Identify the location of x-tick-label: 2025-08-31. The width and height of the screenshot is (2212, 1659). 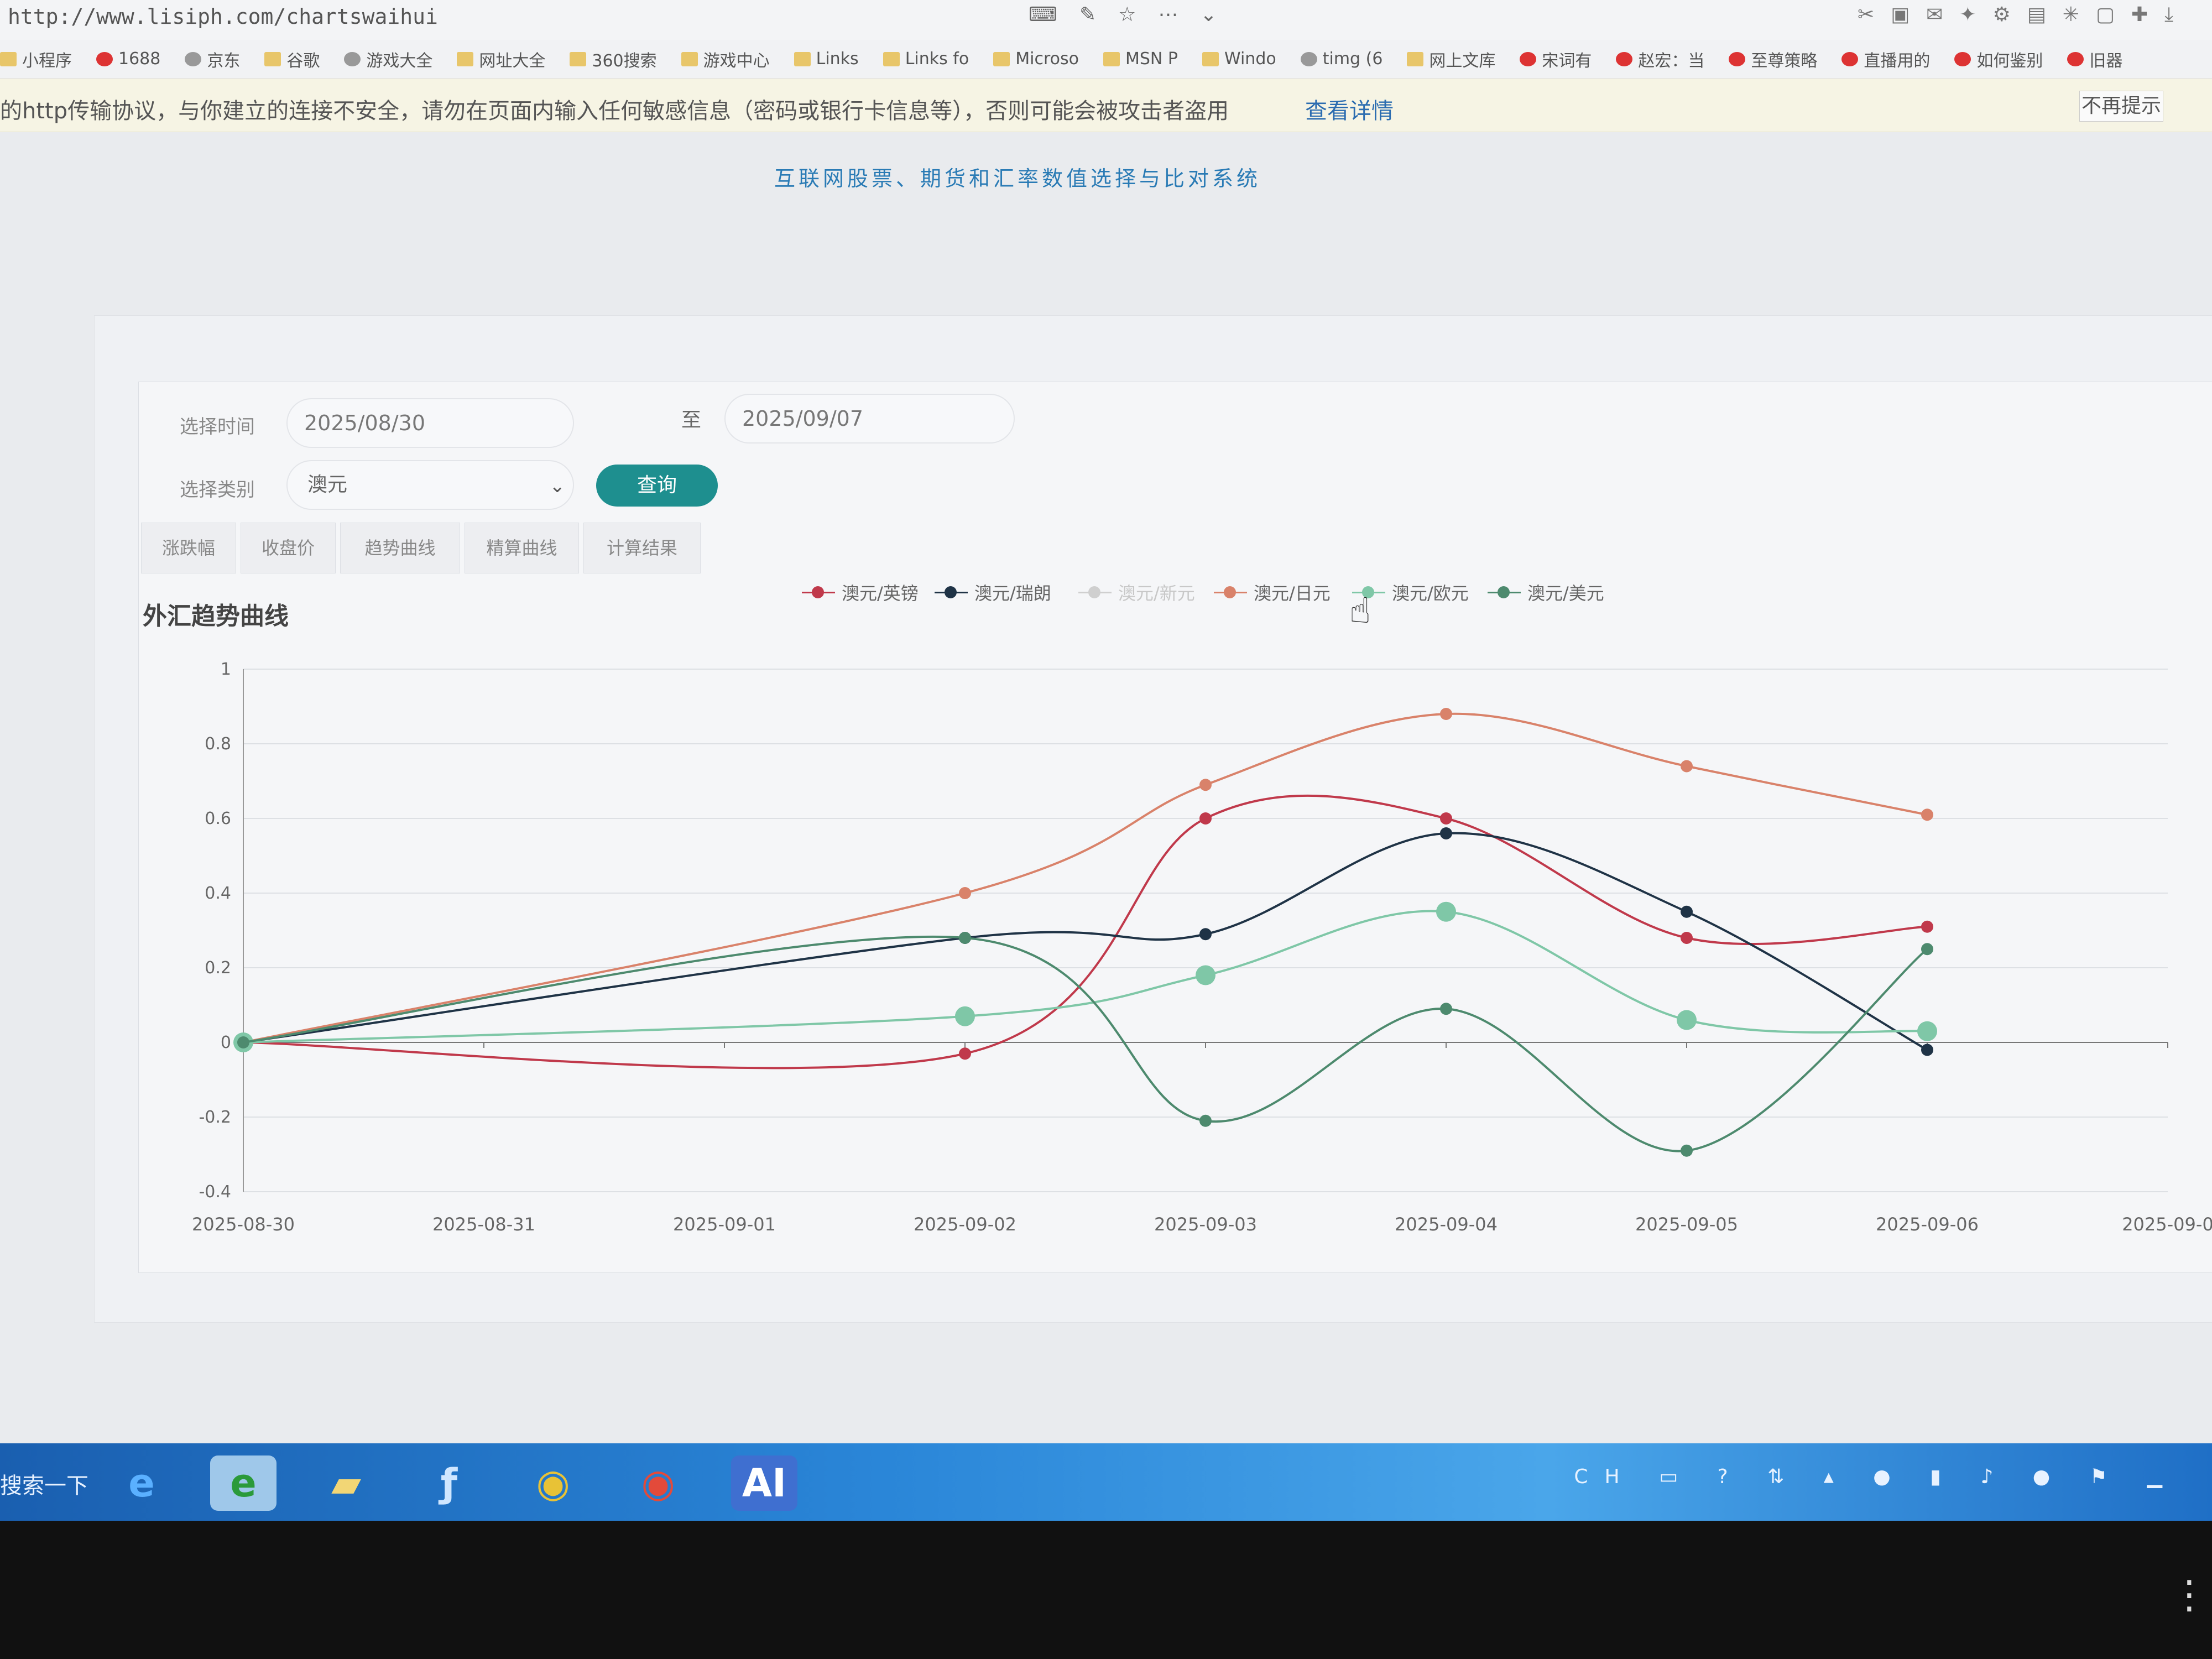
(484, 1224).